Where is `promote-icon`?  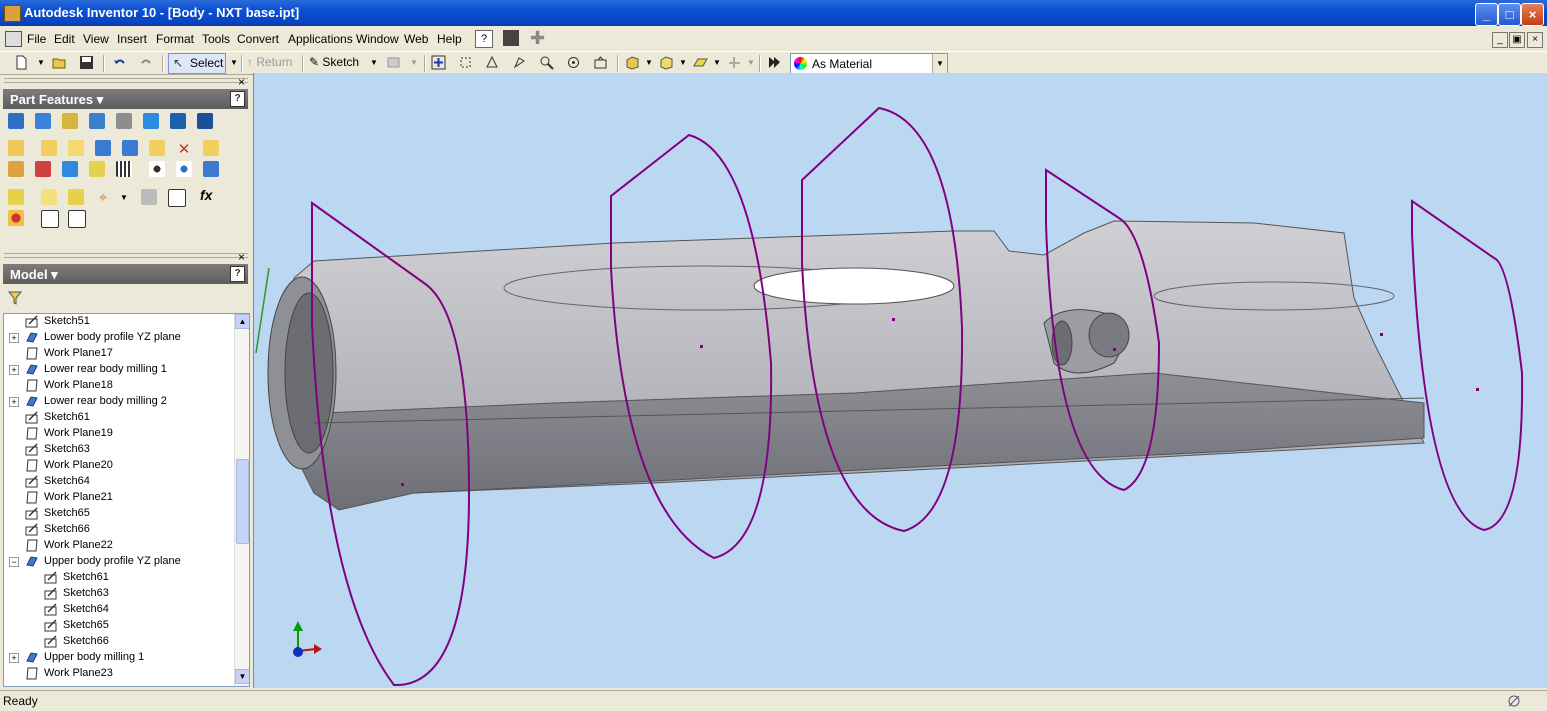 promote-icon is located at coordinates (149, 197).